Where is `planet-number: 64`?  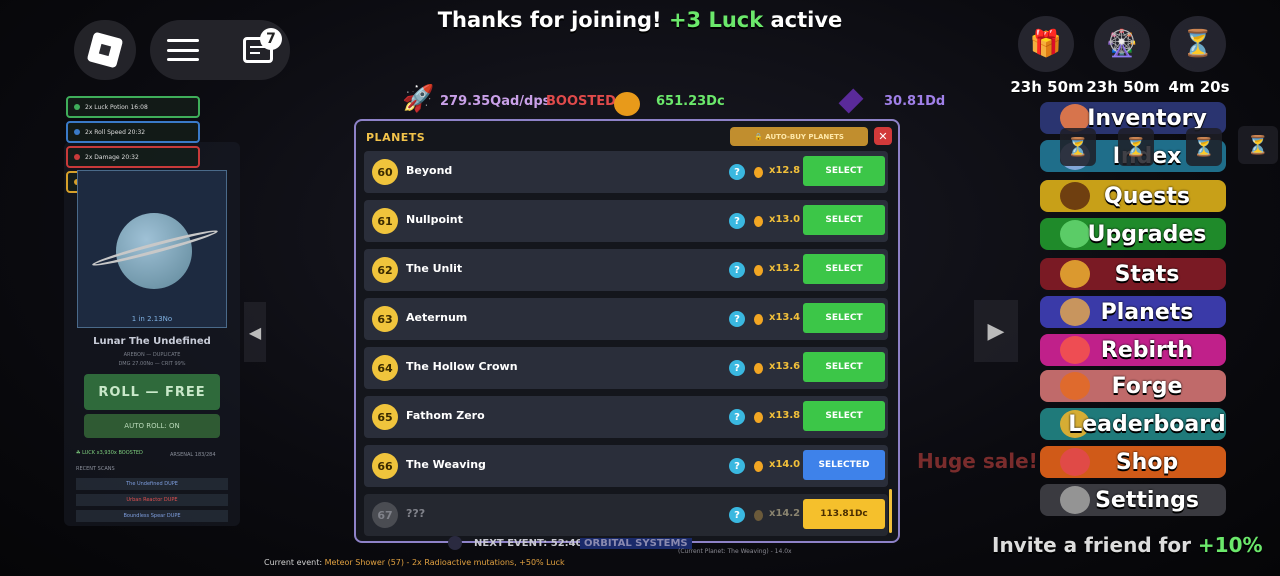
planet-number: 64 is located at coordinates (385, 368).